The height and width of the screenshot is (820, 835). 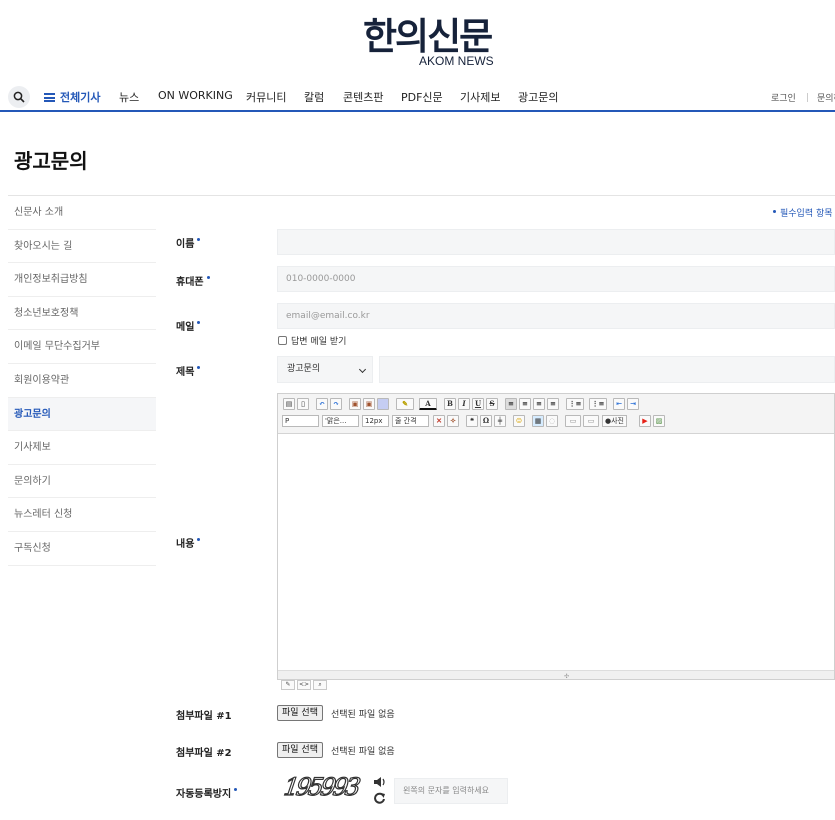 What do you see at coordinates (453, 421) in the screenshot?
I see `format-painter-icon: ✧` at bounding box center [453, 421].